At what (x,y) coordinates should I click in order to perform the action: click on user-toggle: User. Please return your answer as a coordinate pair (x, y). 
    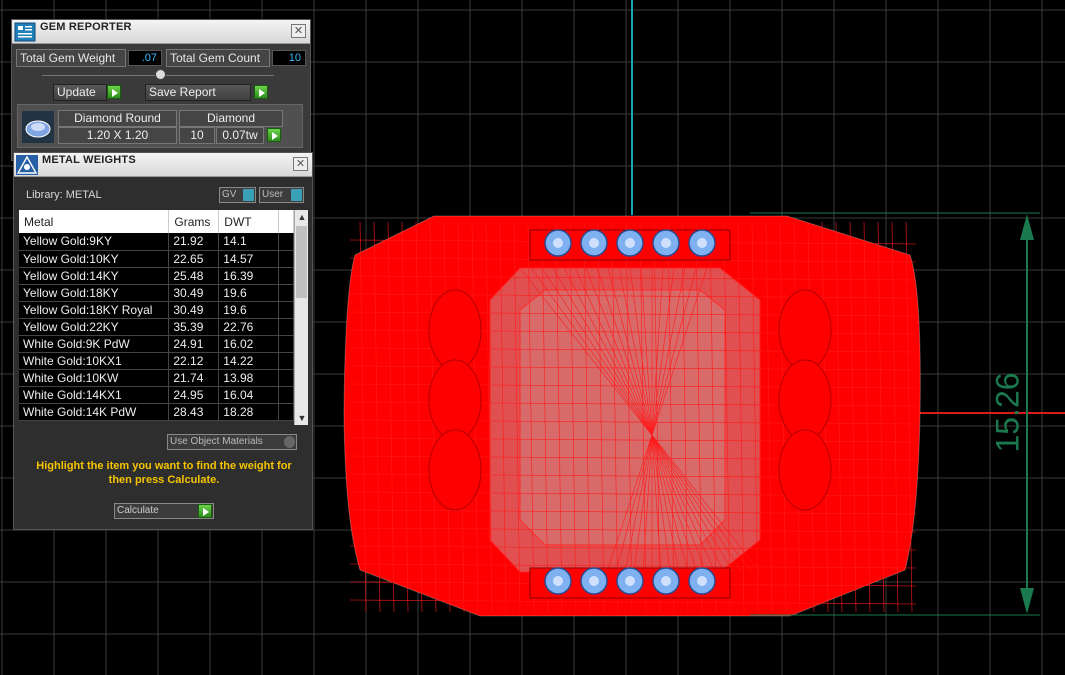
    Looking at the image, I should click on (281, 195).